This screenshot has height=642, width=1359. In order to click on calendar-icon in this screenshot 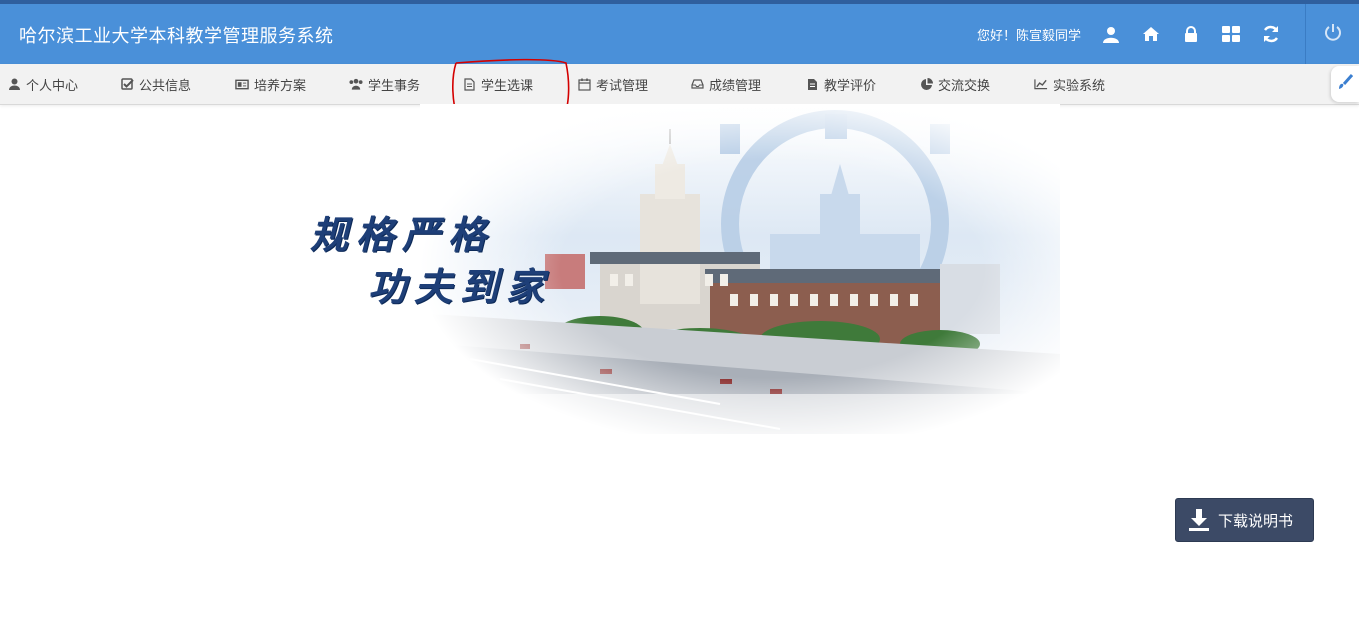, I will do `click(584, 84)`.